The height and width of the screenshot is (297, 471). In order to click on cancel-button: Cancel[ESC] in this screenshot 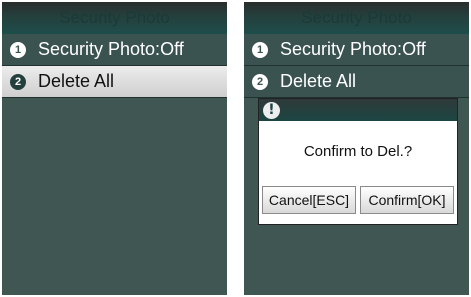, I will do `click(309, 200)`.